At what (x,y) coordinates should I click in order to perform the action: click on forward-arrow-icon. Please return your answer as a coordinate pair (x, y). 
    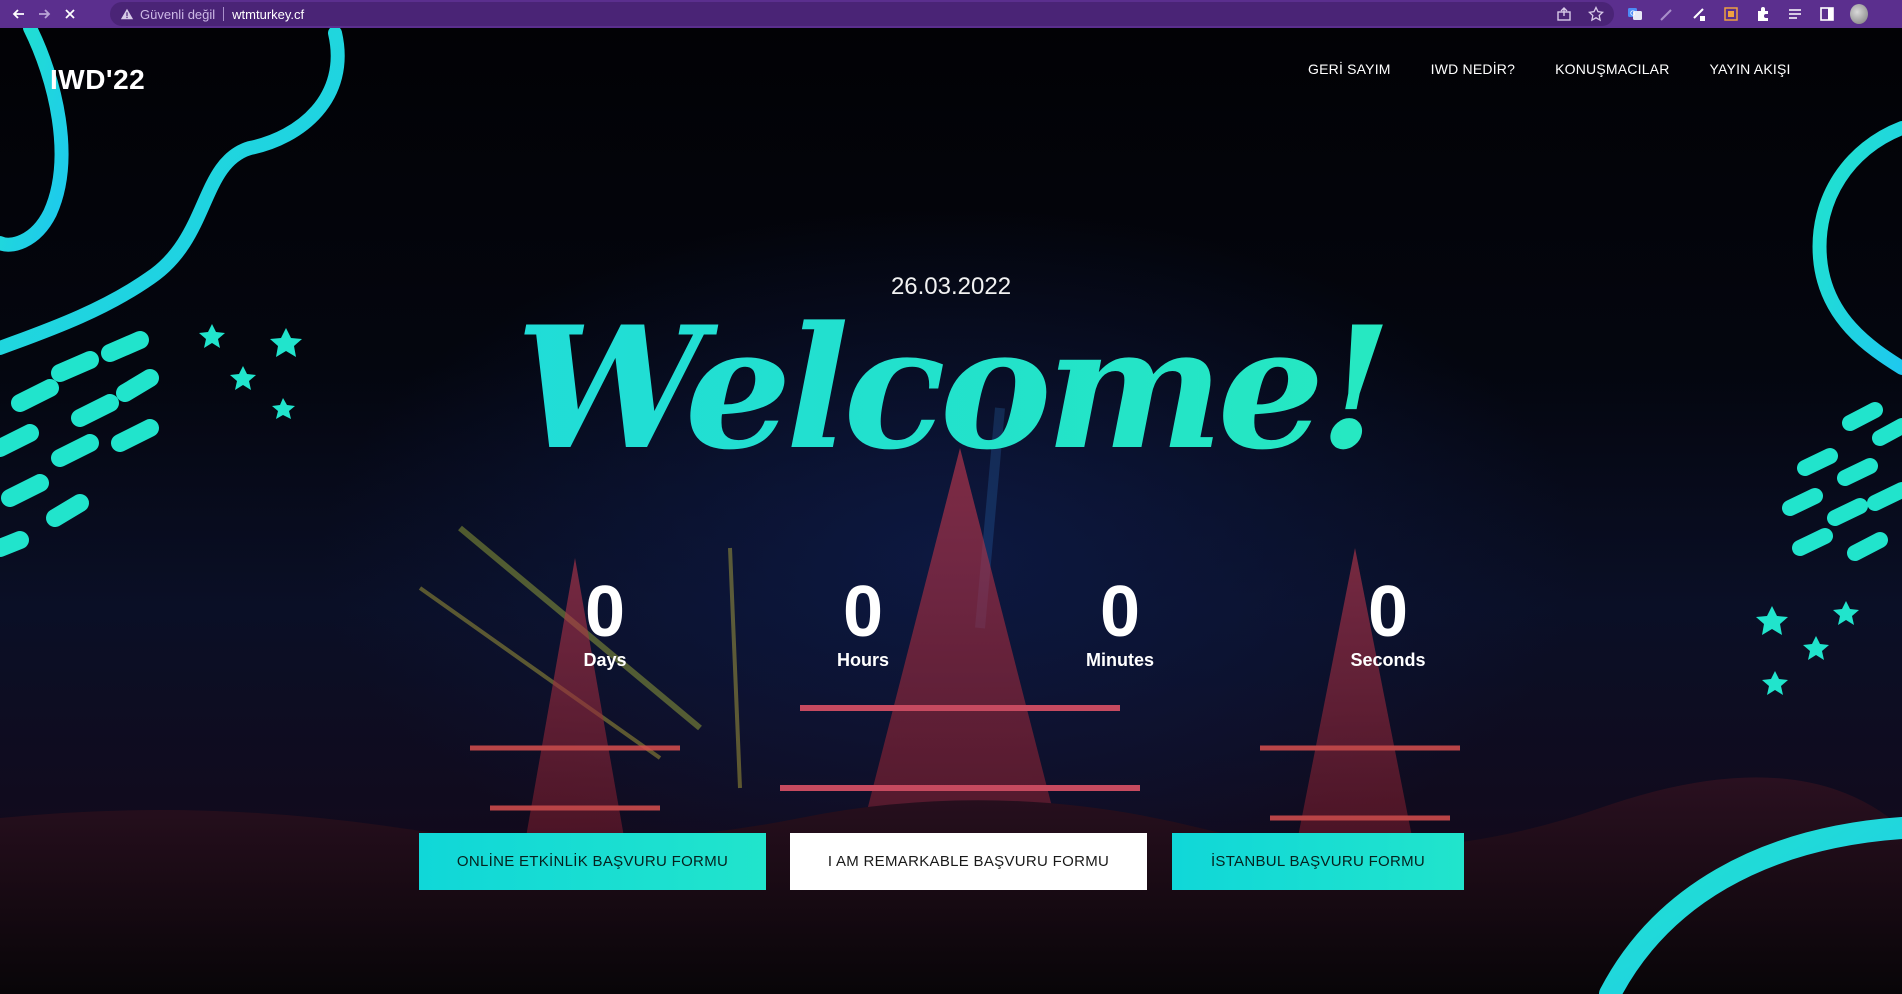
    Looking at the image, I should click on (45, 14).